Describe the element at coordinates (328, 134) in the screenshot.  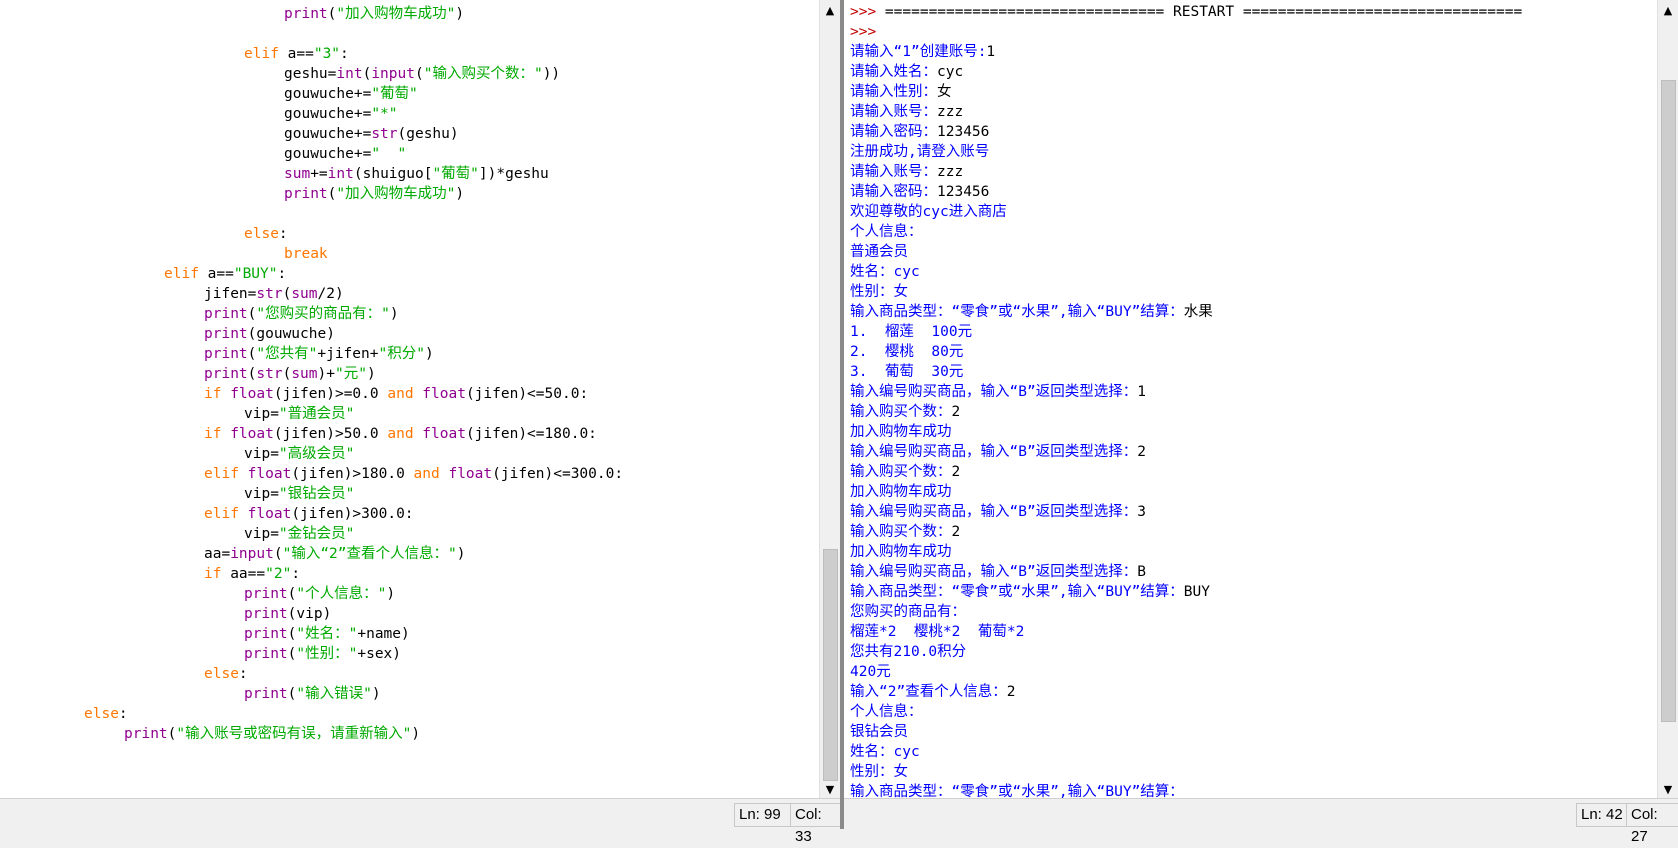
I see `code-token: gouwuche+=` at that location.